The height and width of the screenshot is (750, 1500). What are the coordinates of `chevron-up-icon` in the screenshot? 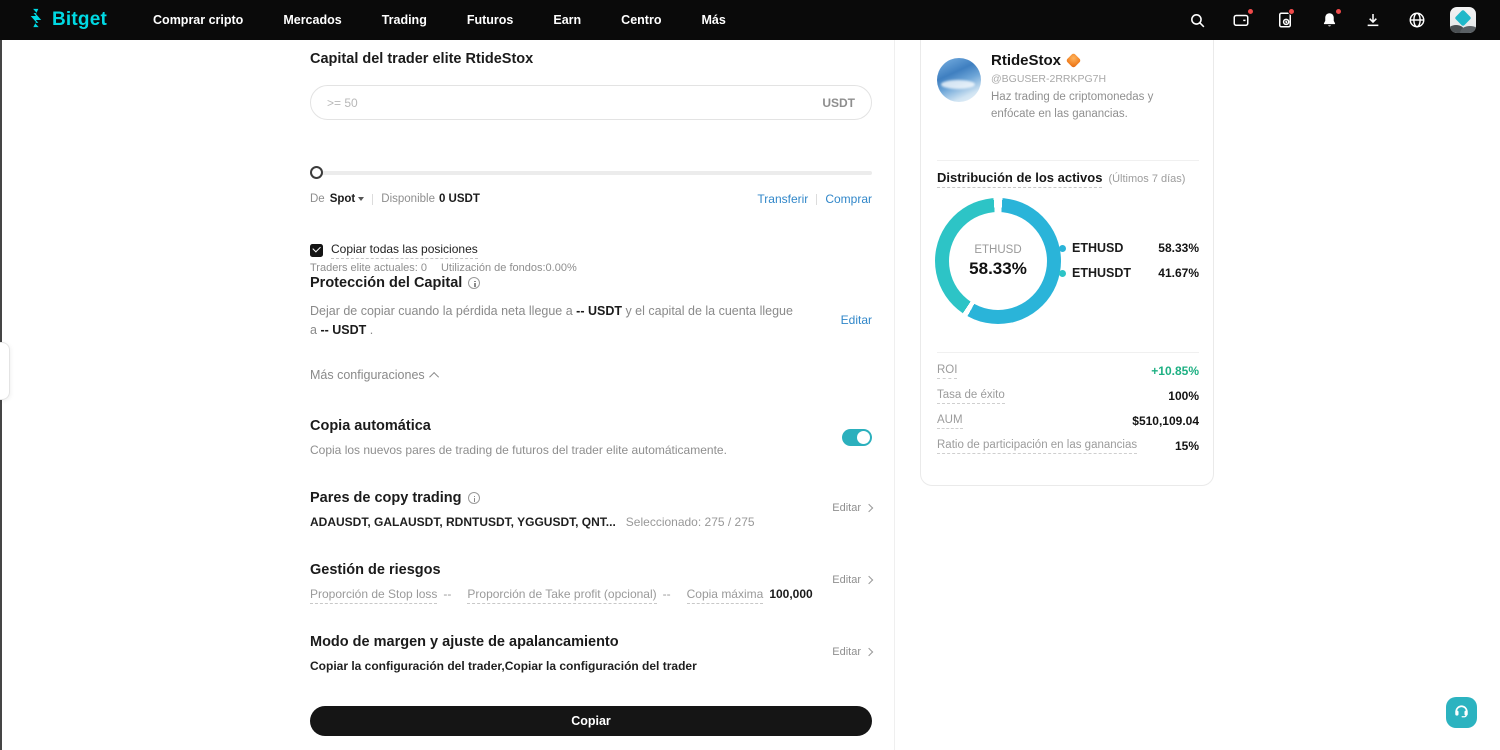 It's located at (433, 376).